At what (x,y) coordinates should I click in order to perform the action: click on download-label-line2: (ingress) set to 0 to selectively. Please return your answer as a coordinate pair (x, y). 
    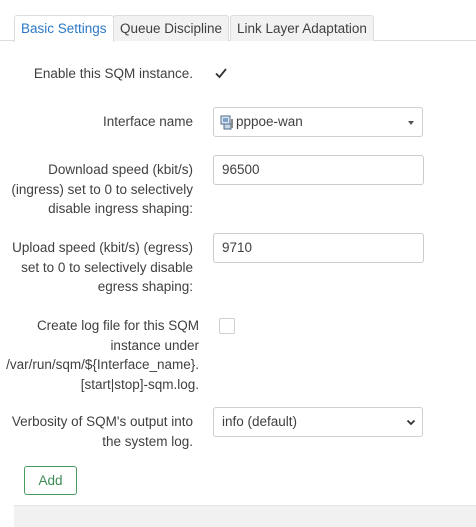
    Looking at the image, I should click on (102, 189).